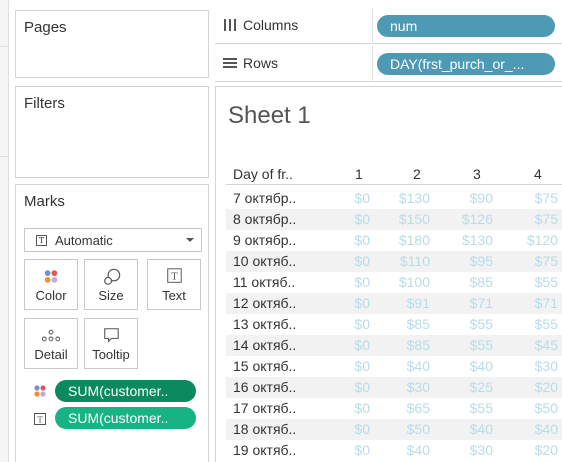  What do you see at coordinates (230, 25) in the screenshot?
I see `columns-icon` at bounding box center [230, 25].